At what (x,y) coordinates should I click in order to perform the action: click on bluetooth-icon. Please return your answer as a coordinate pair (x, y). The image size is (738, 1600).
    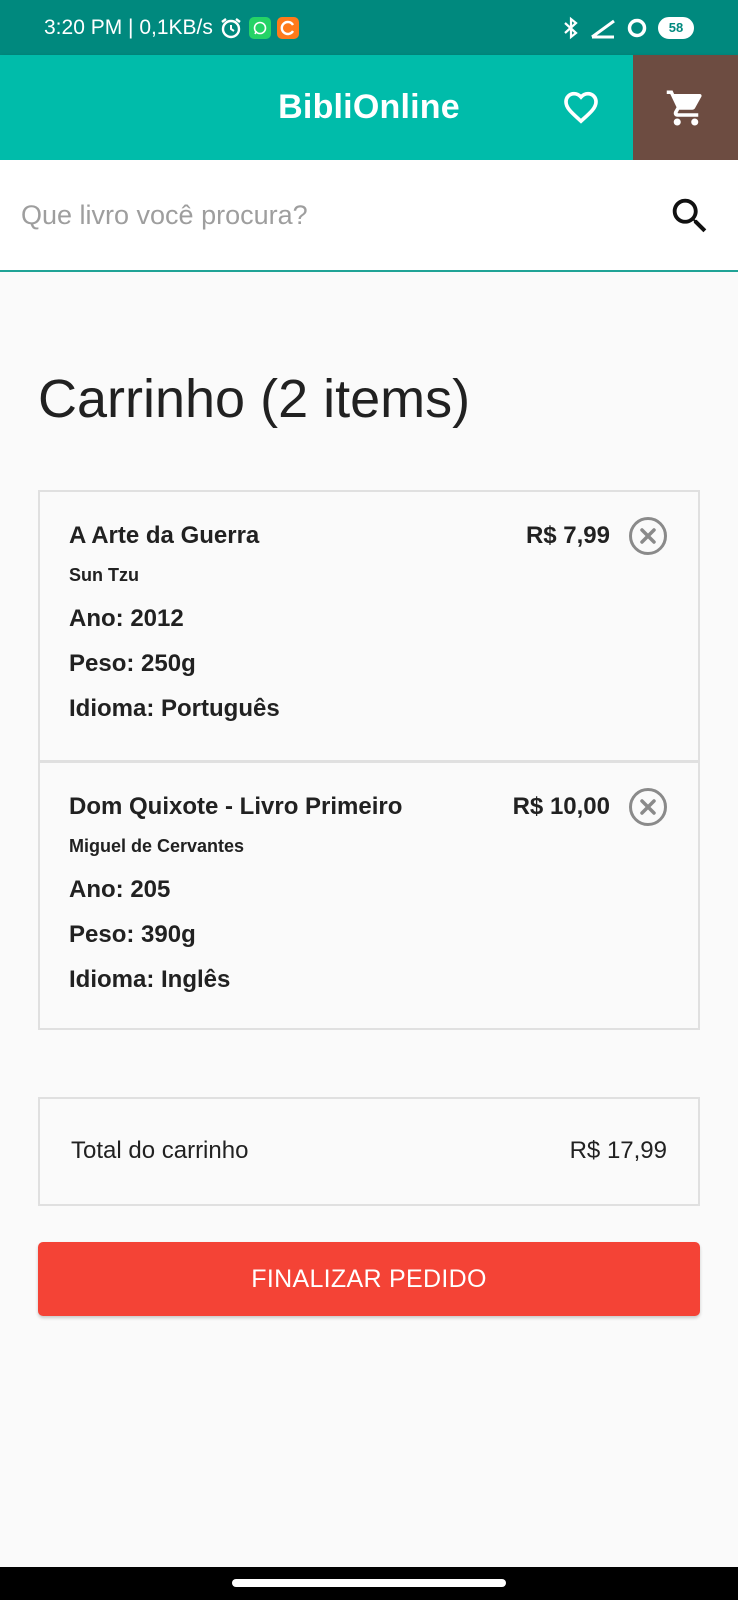
    Looking at the image, I should click on (571, 28).